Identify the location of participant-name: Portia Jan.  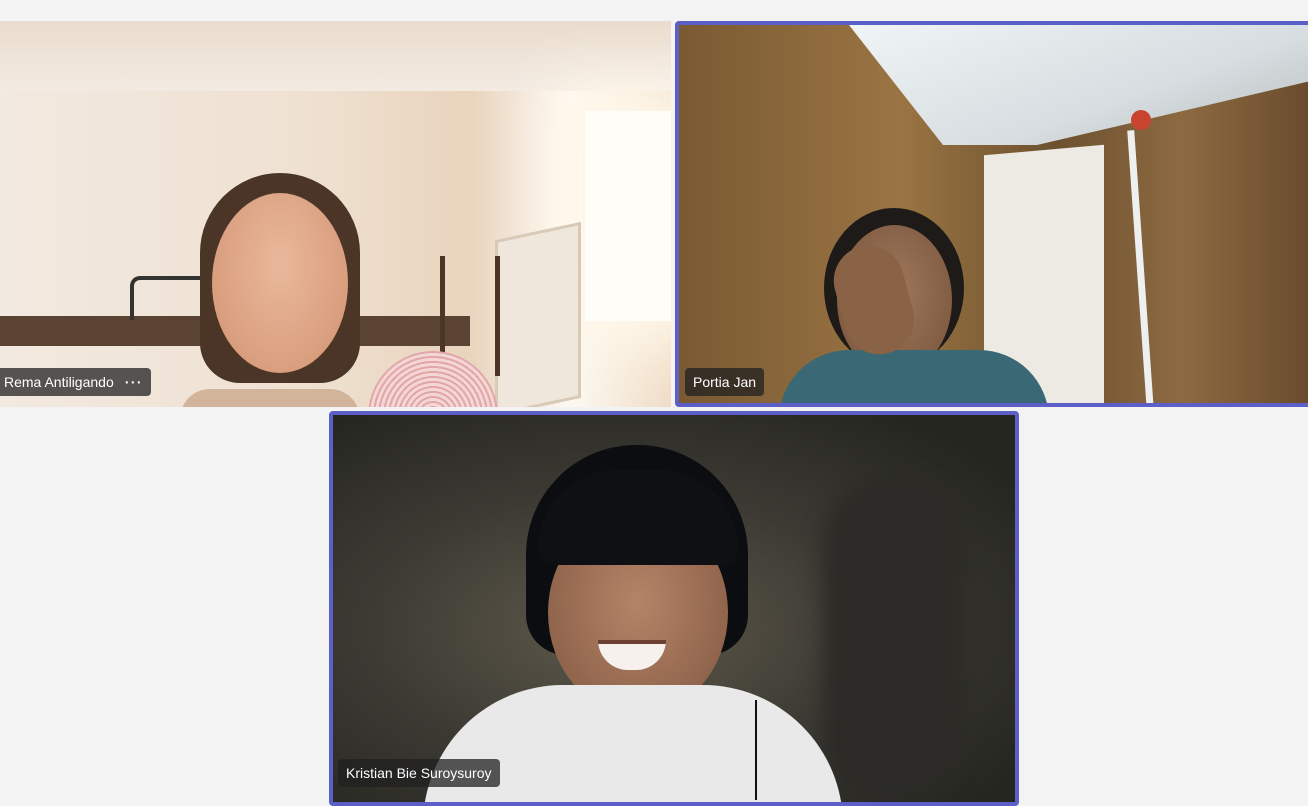
(725, 382).